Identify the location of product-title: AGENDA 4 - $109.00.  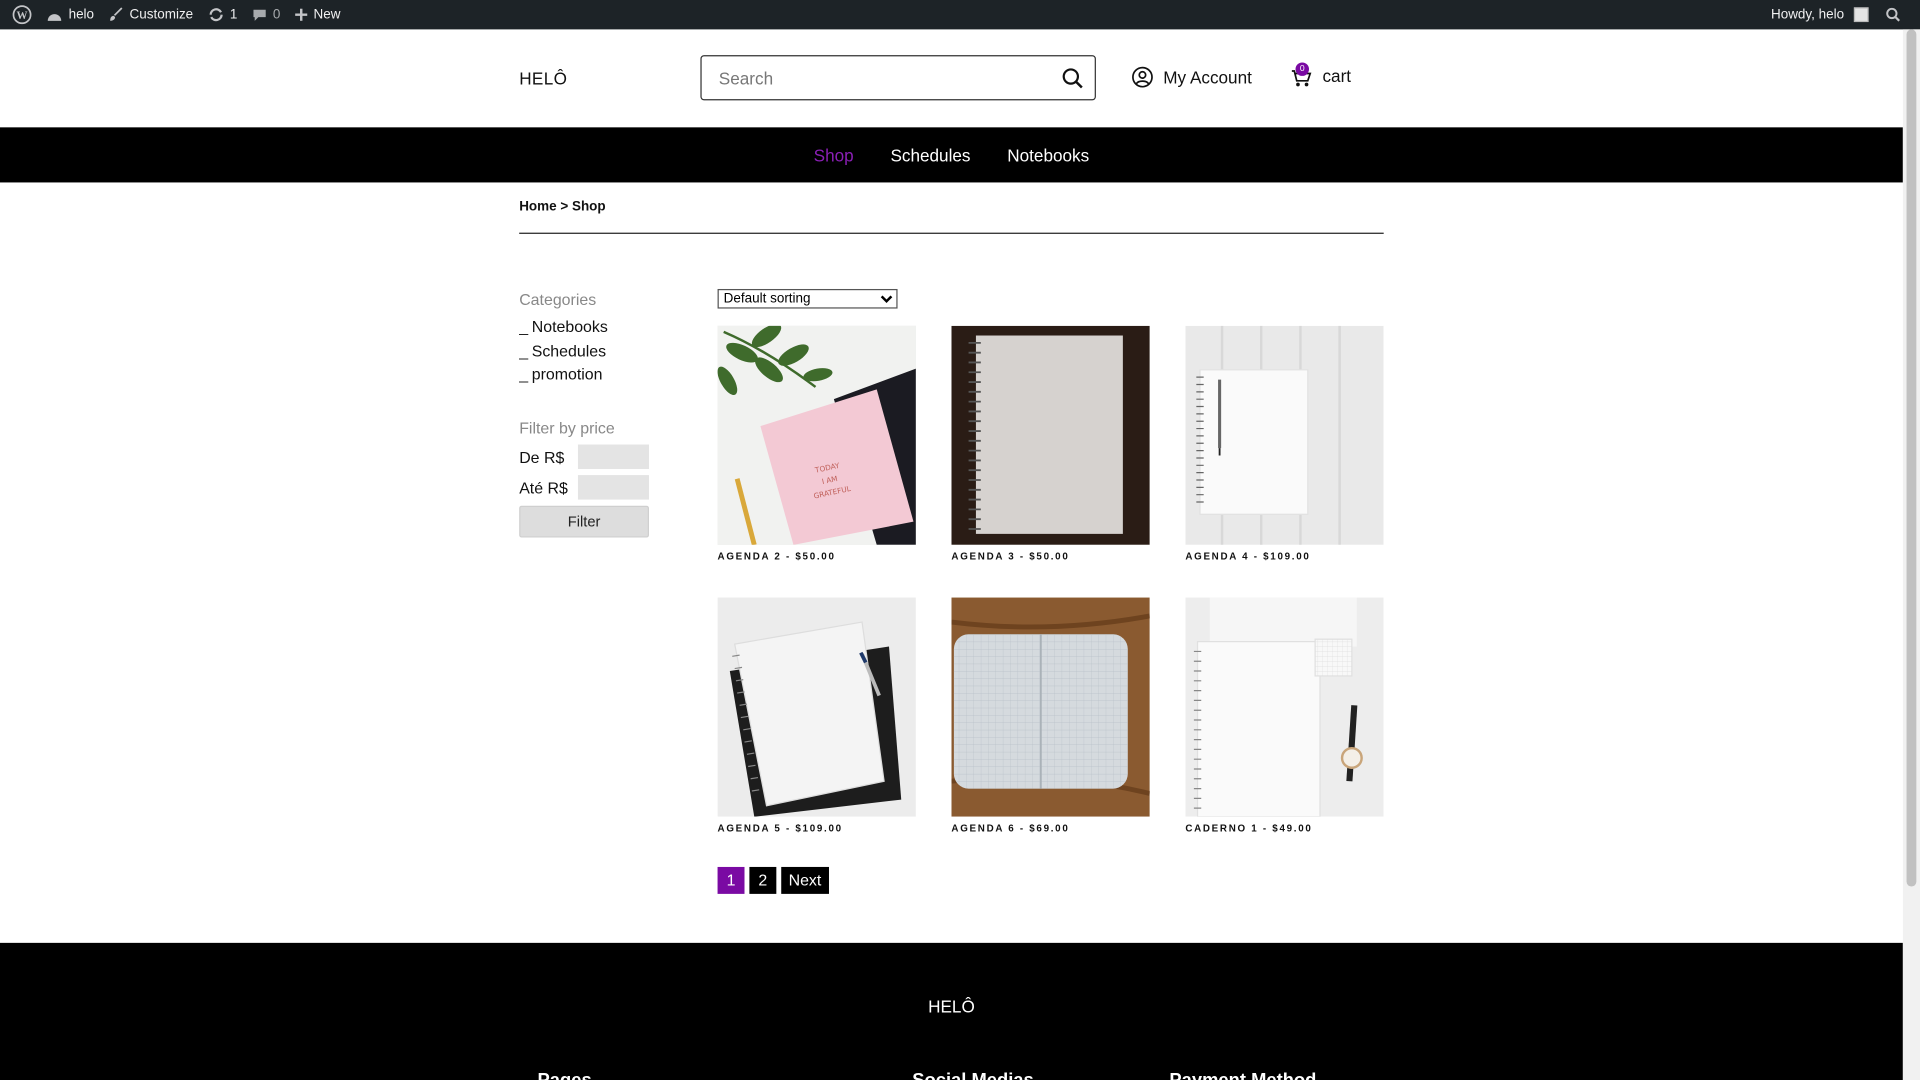
(1284, 556).